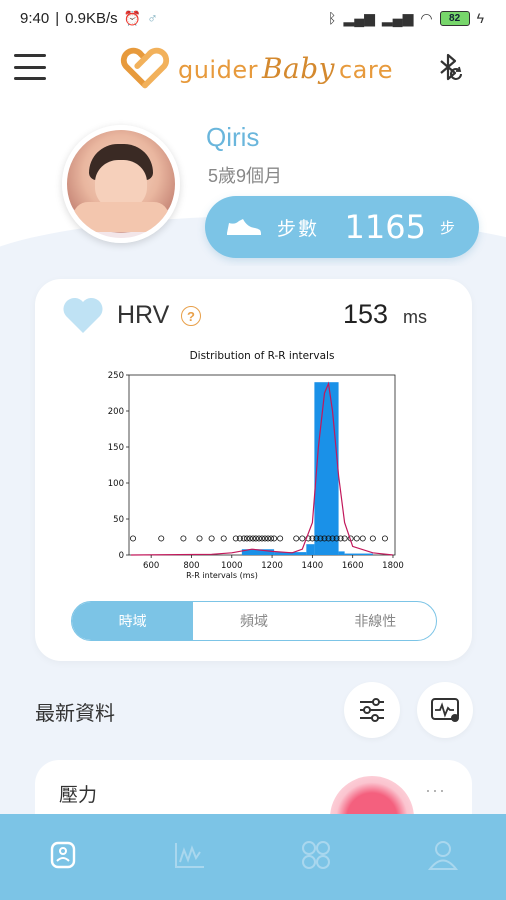  Describe the element at coordinates (253, 18) in the screenshot. I see `status-bar: 9:40 | 0.9KB/s ⏰ ♂ ᛒ ▂▄▆ ▂▄▆ ◠ 82 ϟ` at that location.